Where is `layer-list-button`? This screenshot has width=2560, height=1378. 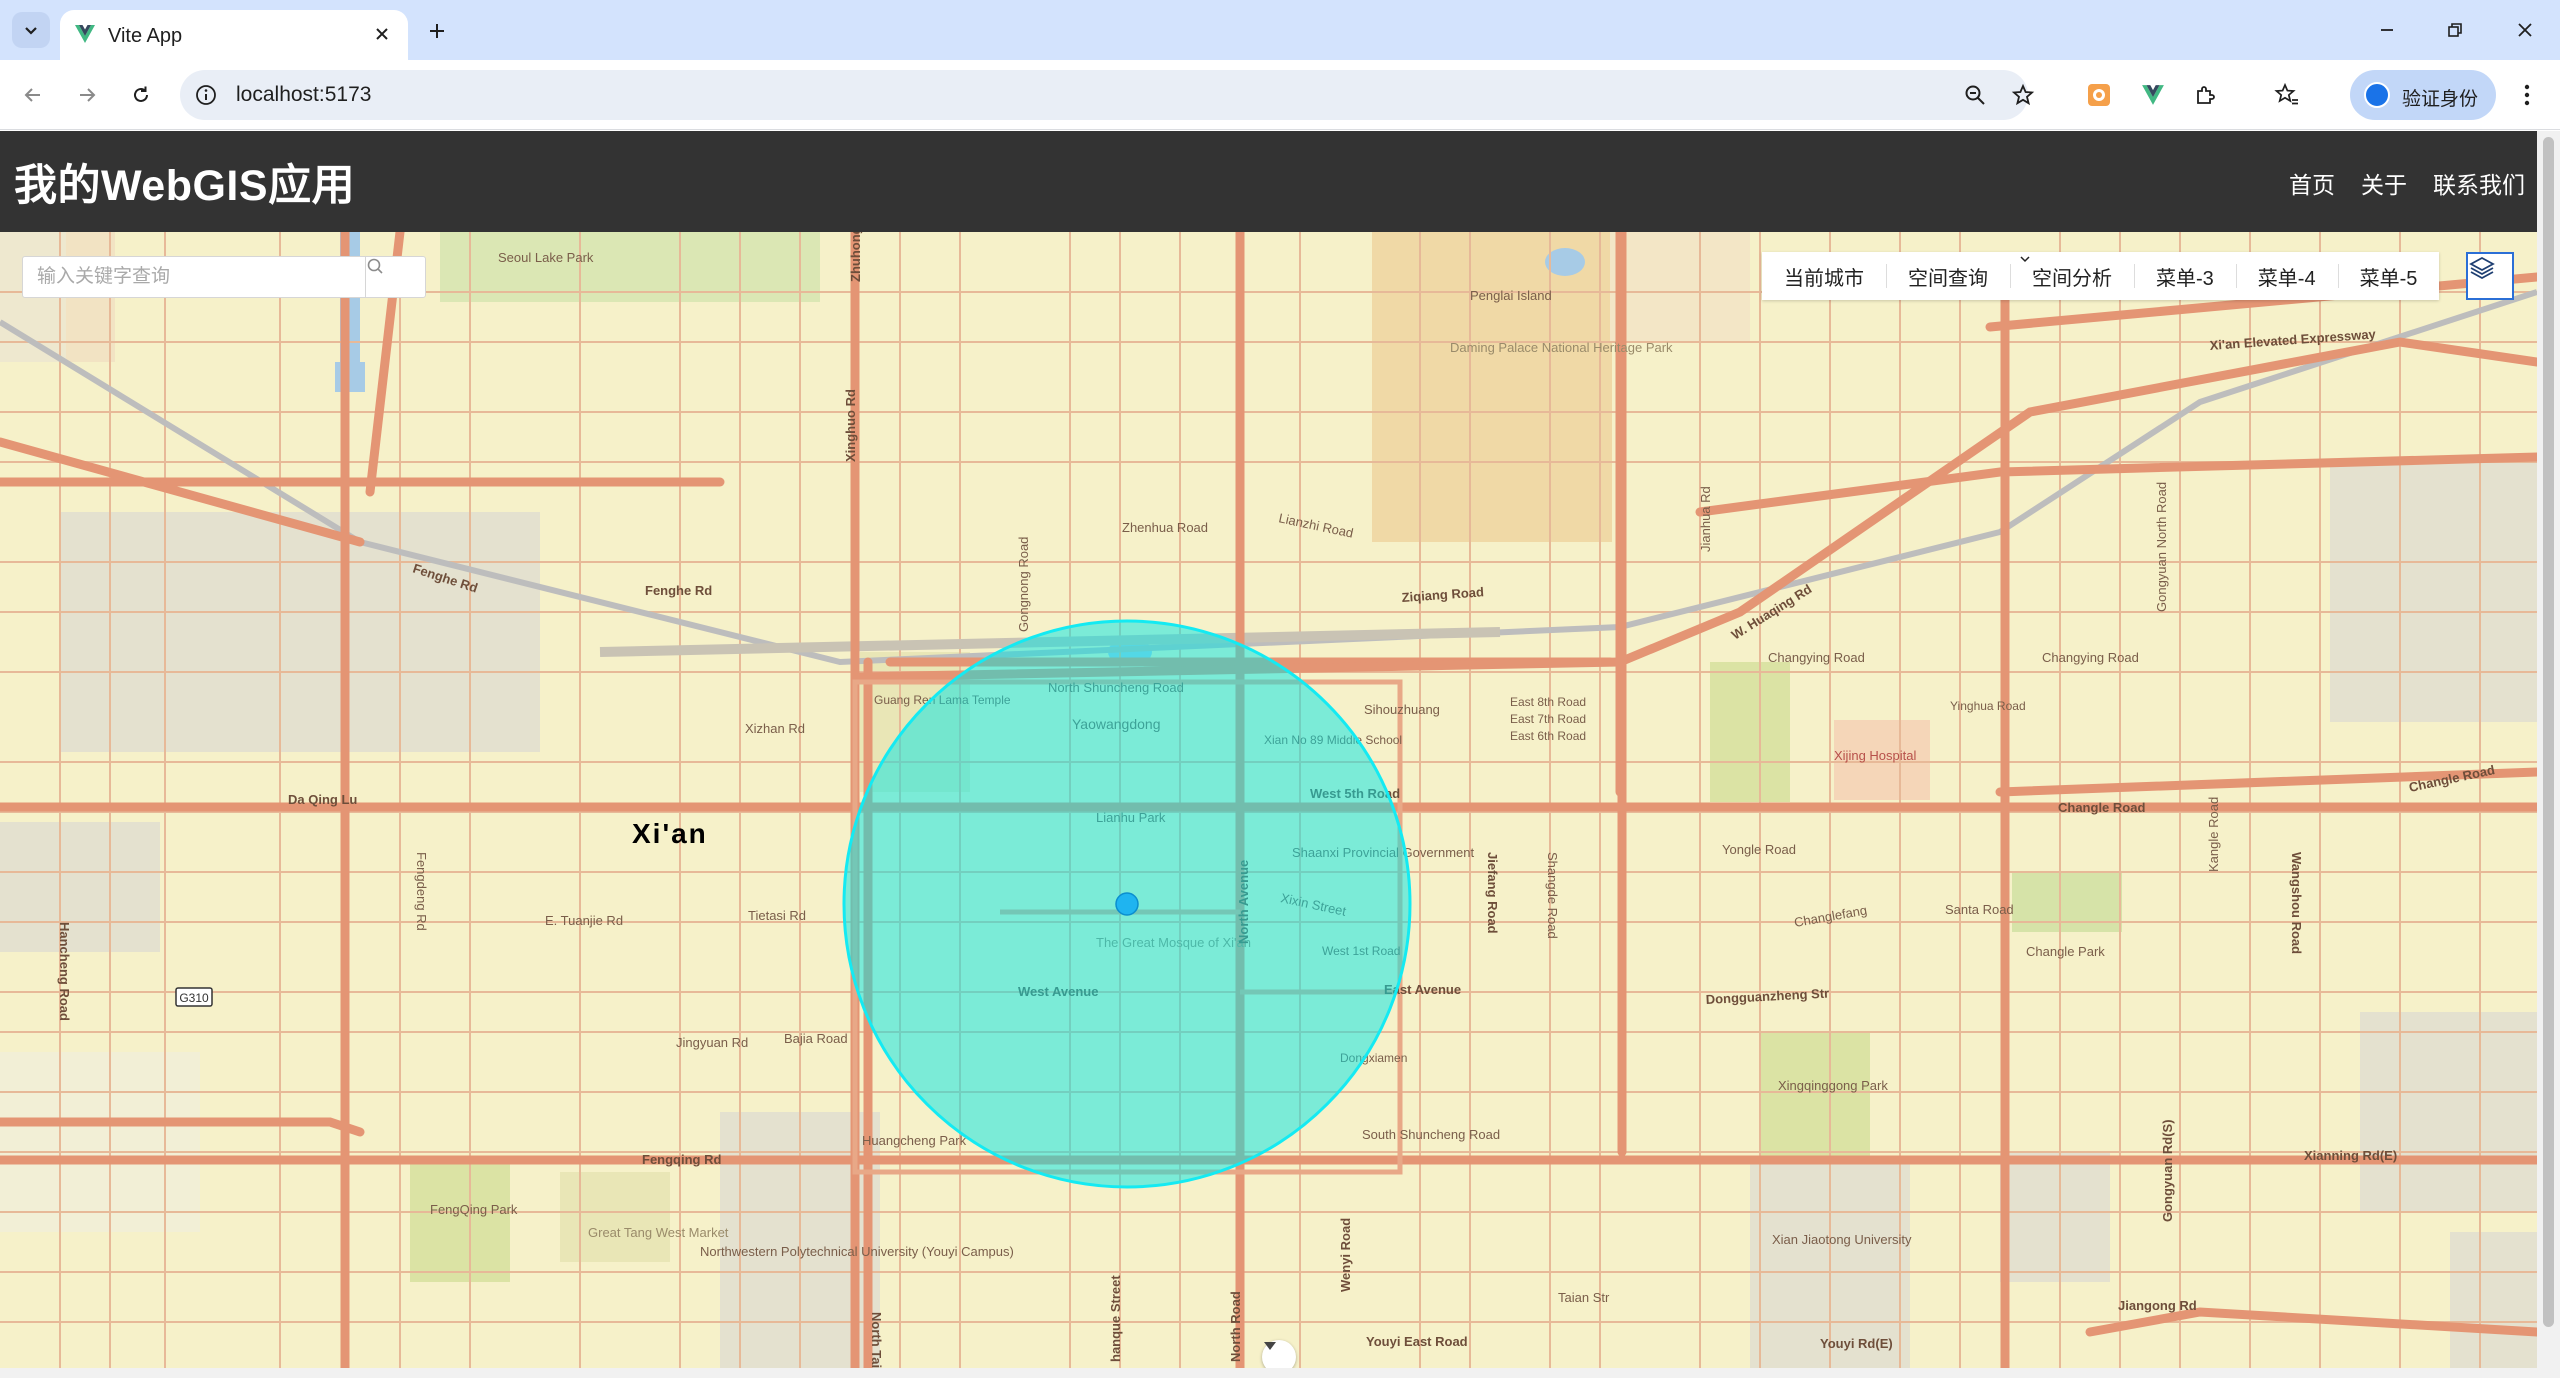
layer-list-button is located at coordinates (2490, 276).